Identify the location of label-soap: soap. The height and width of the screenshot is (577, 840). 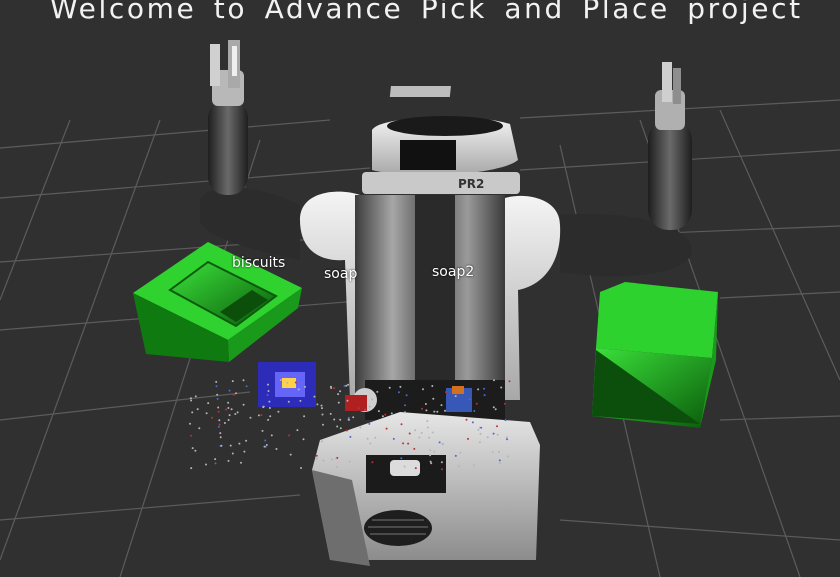
(341, 274).